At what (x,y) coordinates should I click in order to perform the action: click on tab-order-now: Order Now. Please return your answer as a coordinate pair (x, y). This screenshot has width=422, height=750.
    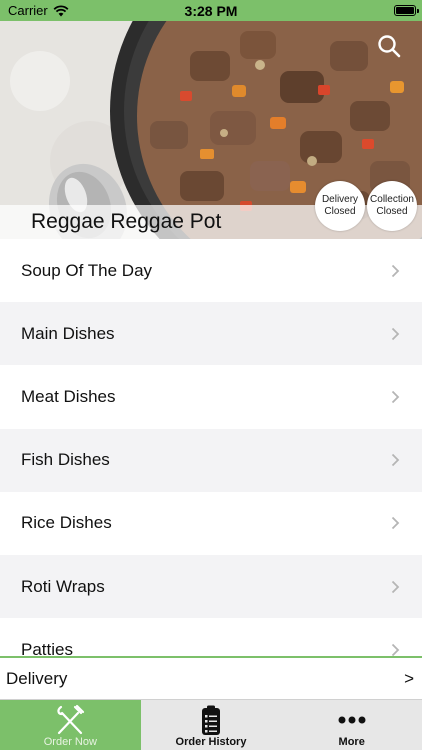
    Looking at the image, I should click on (70, 725).